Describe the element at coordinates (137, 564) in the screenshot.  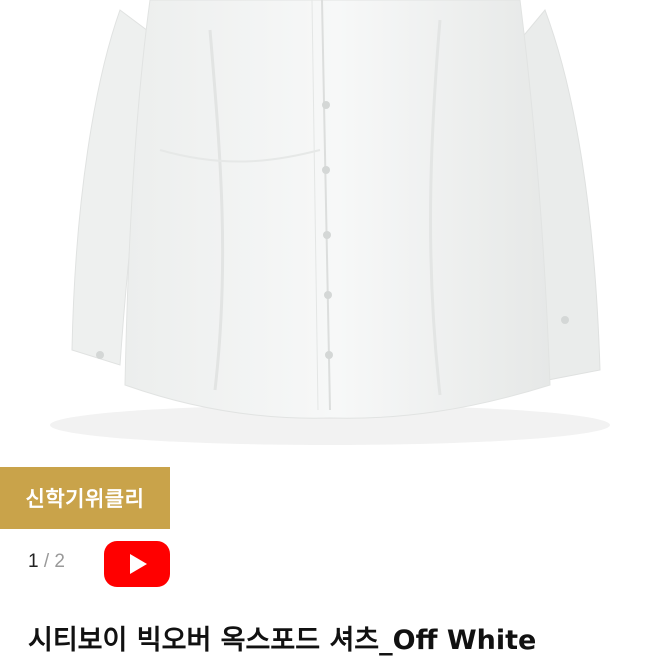
I see `youtube-play-icon` at that location.